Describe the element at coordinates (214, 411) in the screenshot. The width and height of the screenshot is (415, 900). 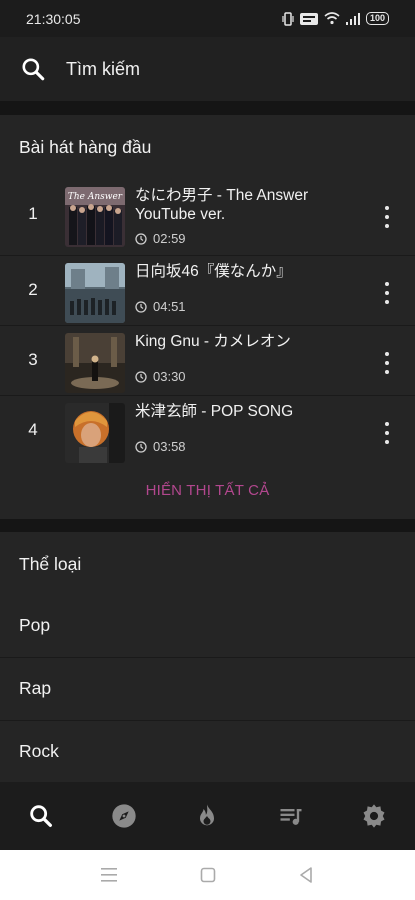
I see `song-title: 米津玄師 - POP SONG` at that location.